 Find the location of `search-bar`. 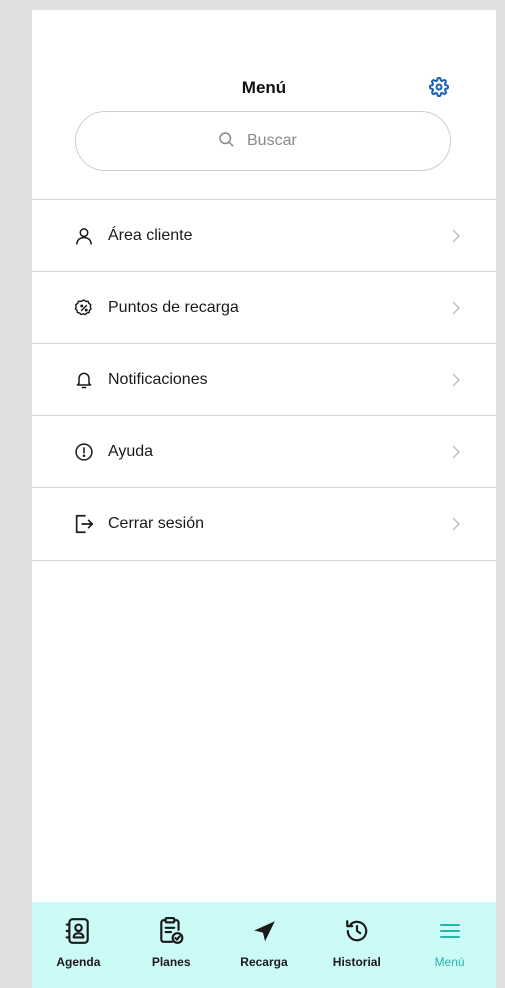

search-bar is located at coordinates (263, 141).